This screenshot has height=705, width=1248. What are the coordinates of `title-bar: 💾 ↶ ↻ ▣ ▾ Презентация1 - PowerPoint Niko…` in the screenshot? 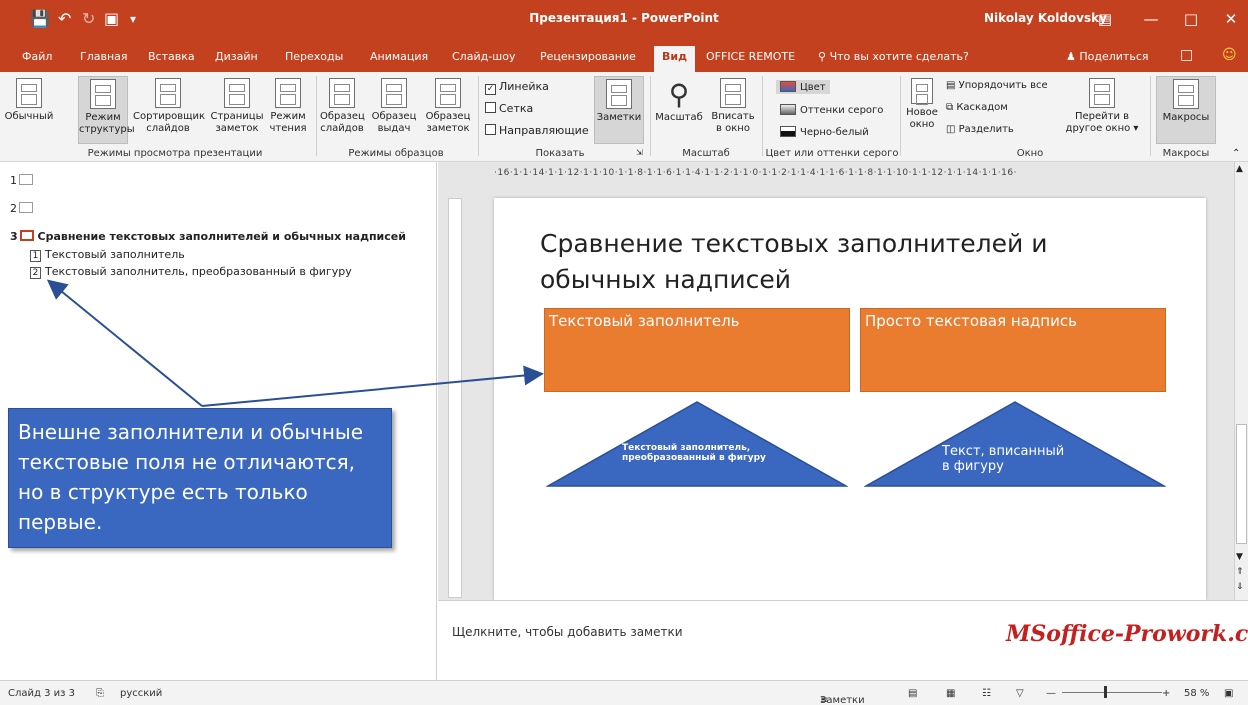 It's located at (624, 21).